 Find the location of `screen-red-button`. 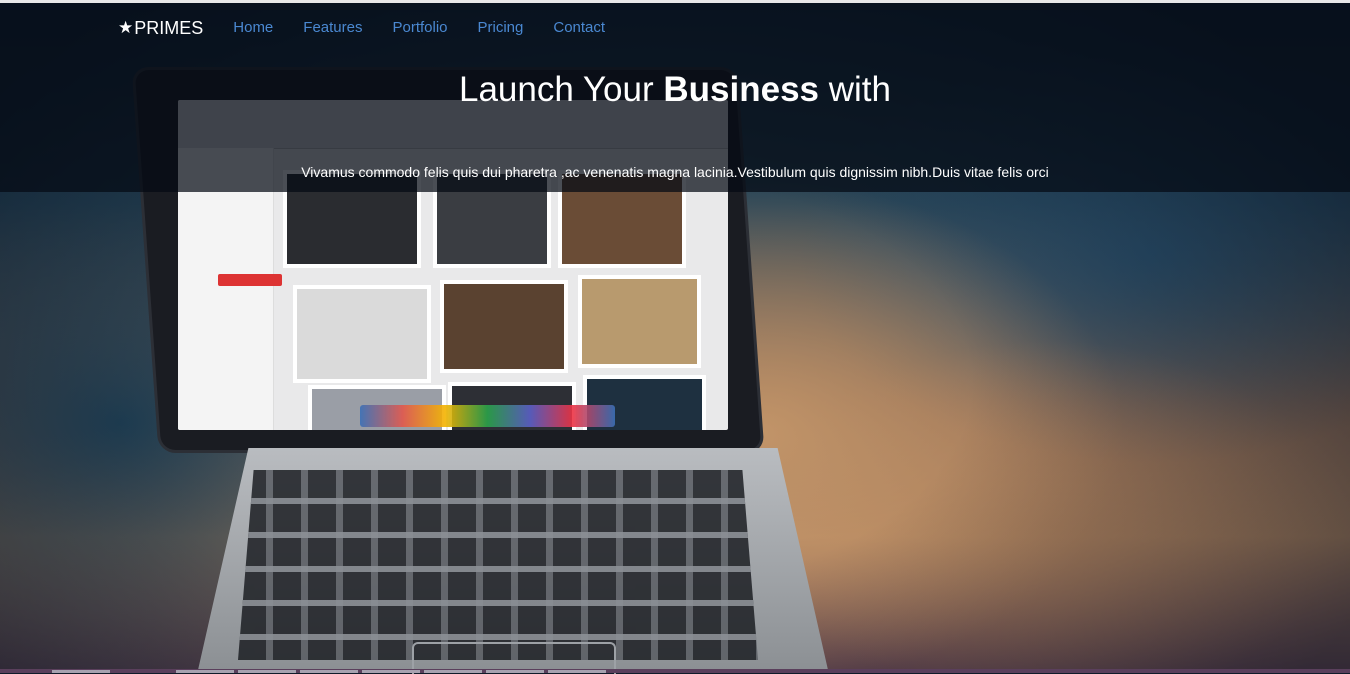

screen-red-button is located at coordinates (250, 280).